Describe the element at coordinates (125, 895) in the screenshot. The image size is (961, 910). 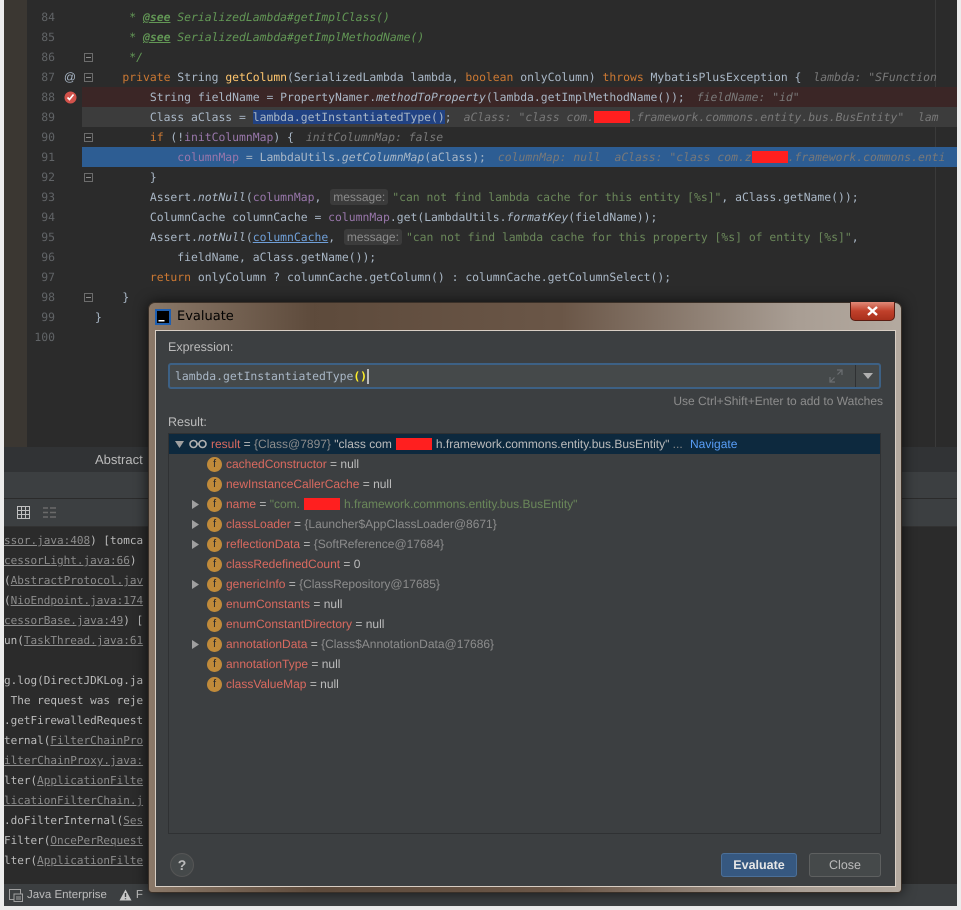
I see `warning-icon` at that location.